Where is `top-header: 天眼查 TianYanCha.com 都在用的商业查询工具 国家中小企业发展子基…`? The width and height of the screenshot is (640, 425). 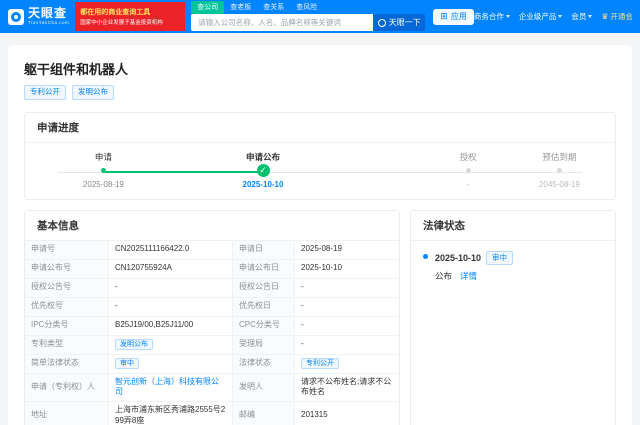
top-header: 天眼查 TianYanCha.com 都在用的商业查询工具 国家中小企业发展子基… is located at coordinates (320, 16).